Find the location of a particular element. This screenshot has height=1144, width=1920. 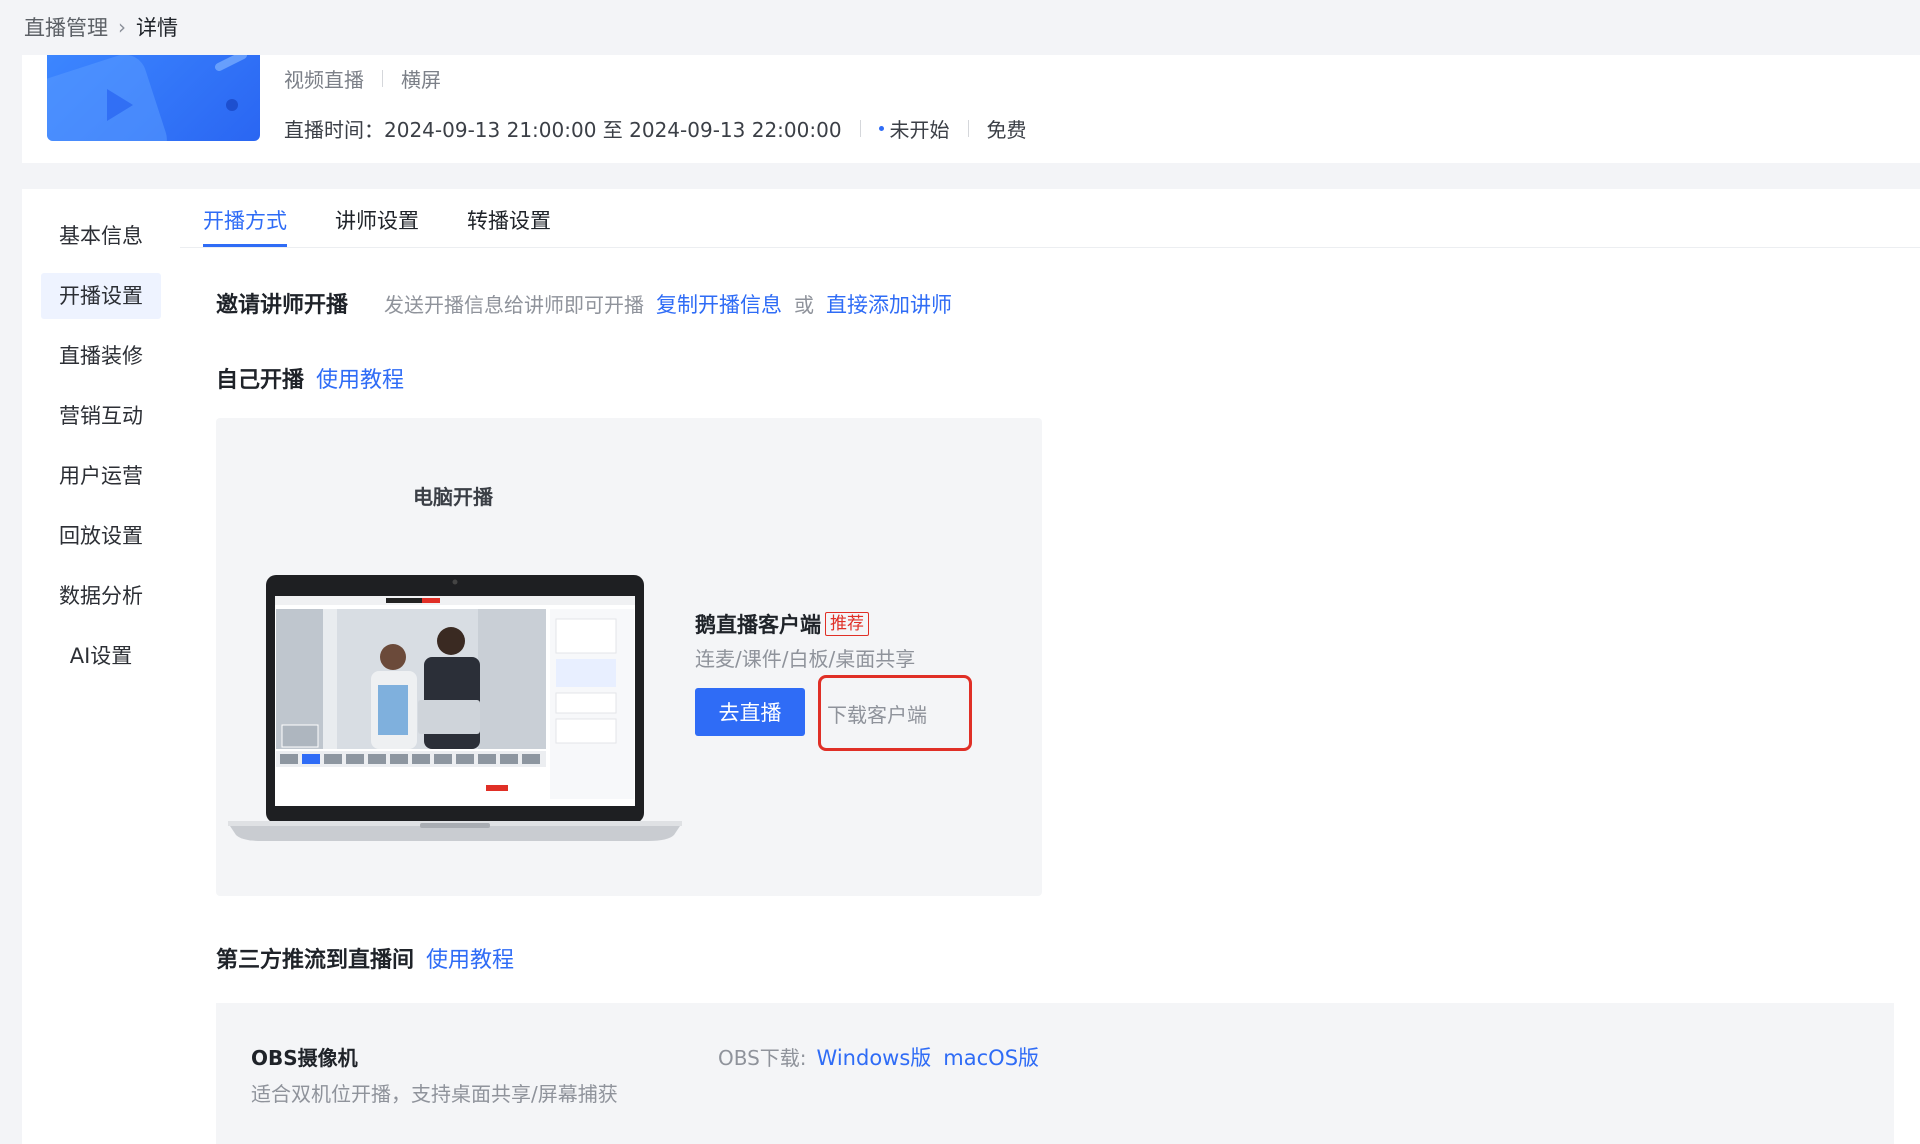

status-badge: 未开始 is located at coordinates (919, 130).